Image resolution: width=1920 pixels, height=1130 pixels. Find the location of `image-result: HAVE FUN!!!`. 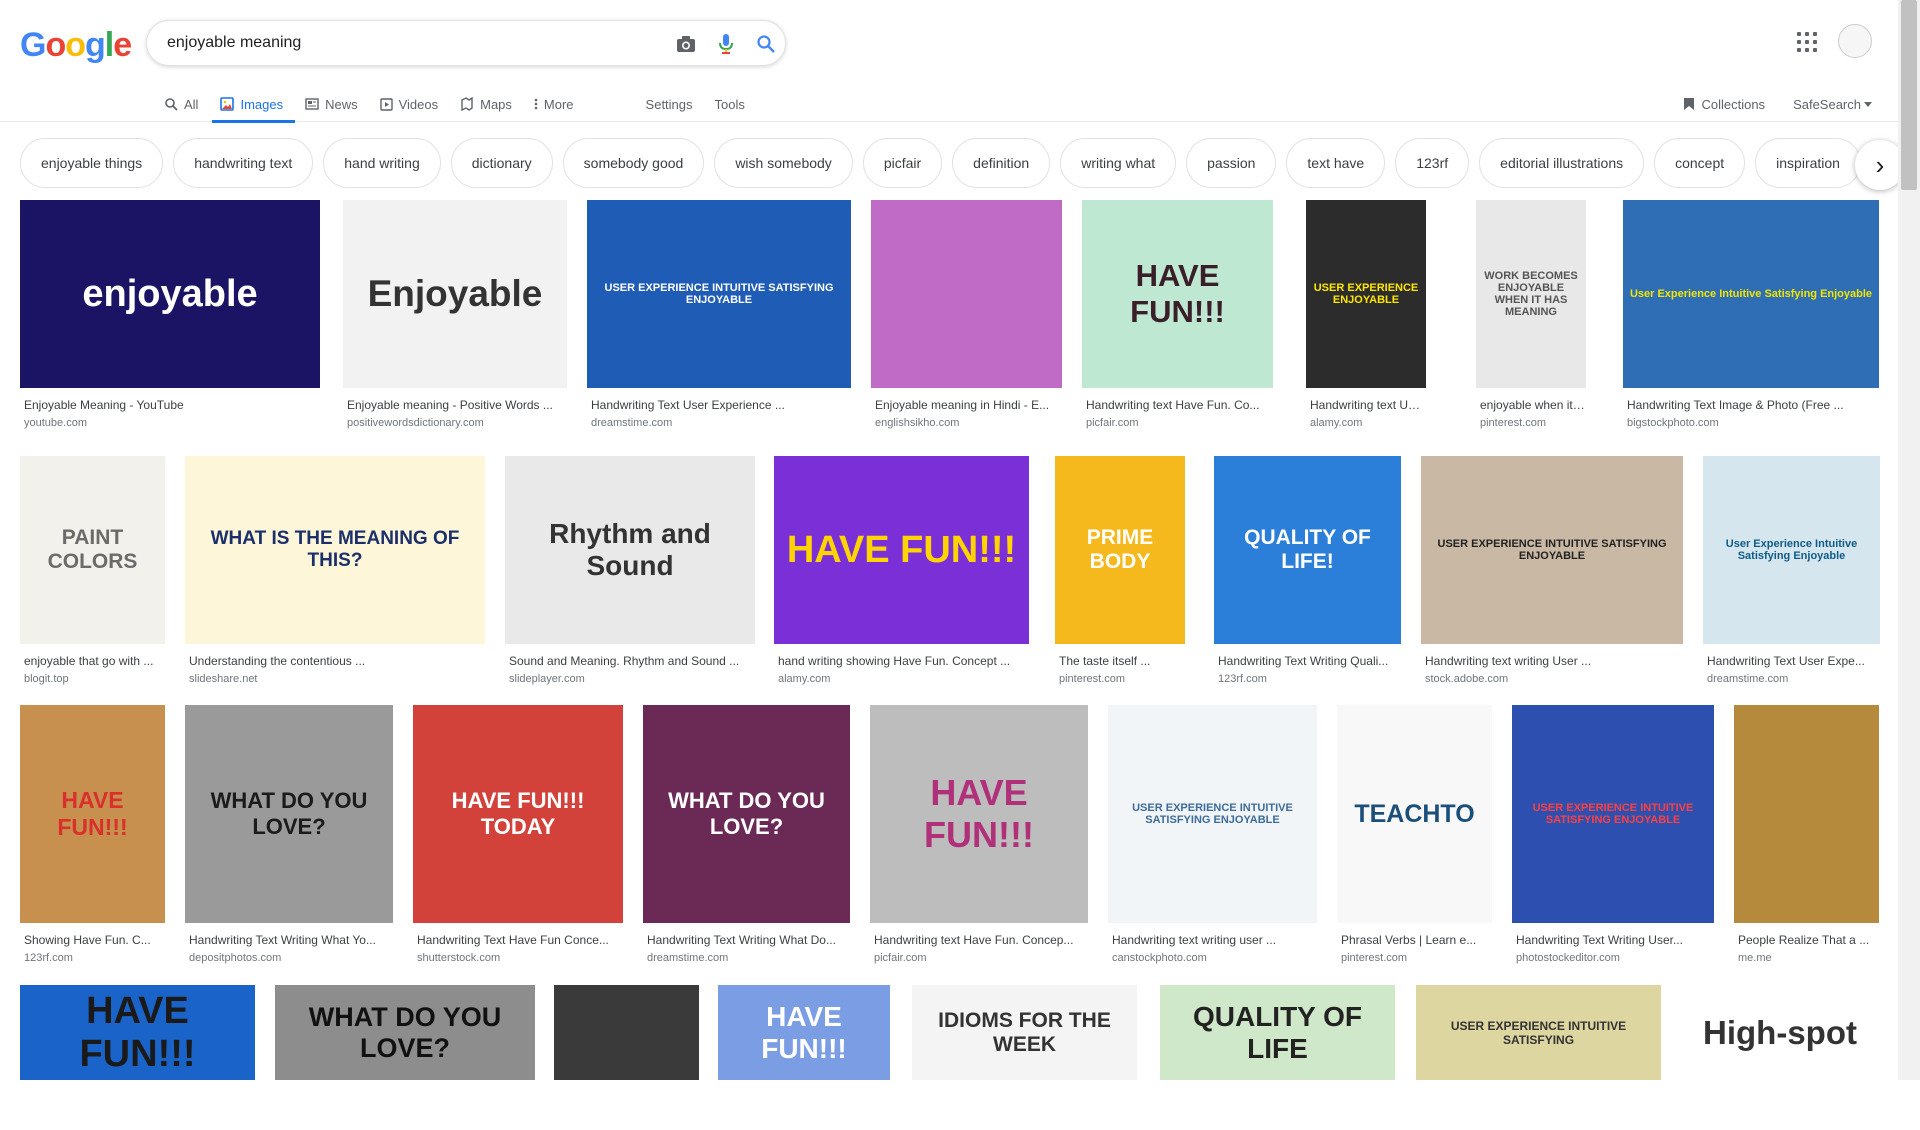

image-result: HAVE FUN!!! is located at coordinates (137, 1057).